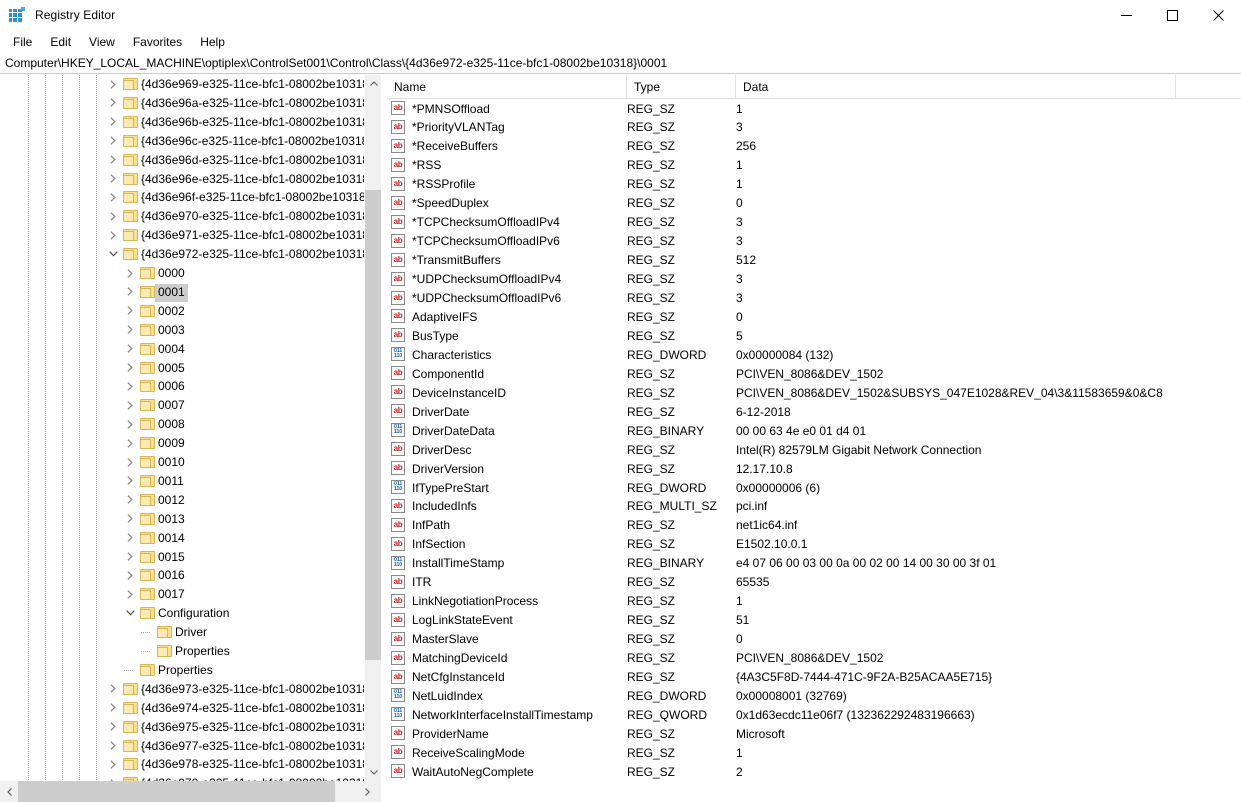  Describe the element at coordinates (190, 594) in the screenshot. I see `tree-item: 0017` at that location.